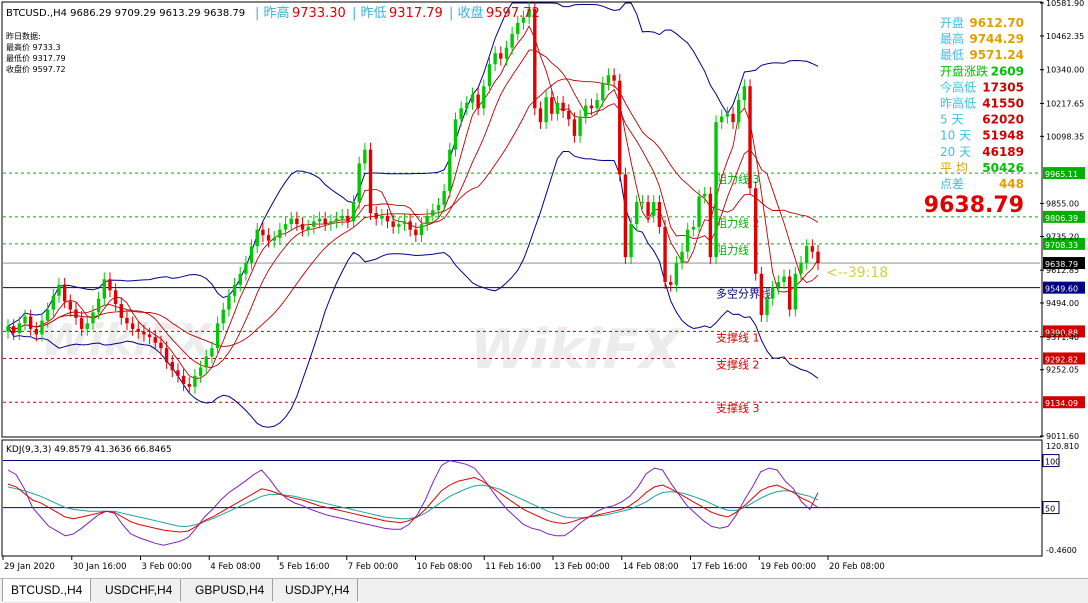  Describe the element at coordinates (47, 590) in the screenshot. I see `tab-btcusd: BTCUSD.,H4` at that location.